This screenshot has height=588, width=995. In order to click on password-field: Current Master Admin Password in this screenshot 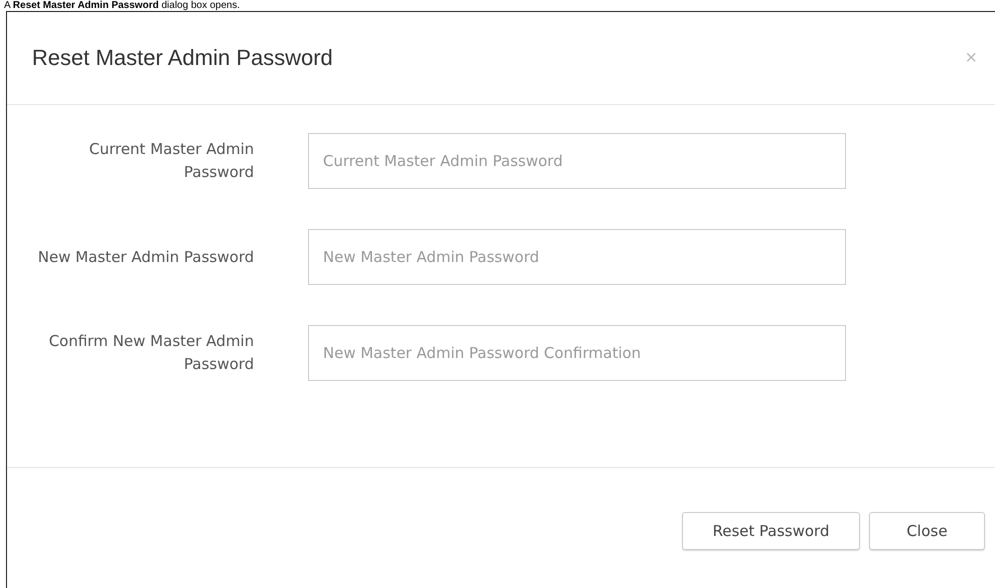, I will do `click(577, 161)`.